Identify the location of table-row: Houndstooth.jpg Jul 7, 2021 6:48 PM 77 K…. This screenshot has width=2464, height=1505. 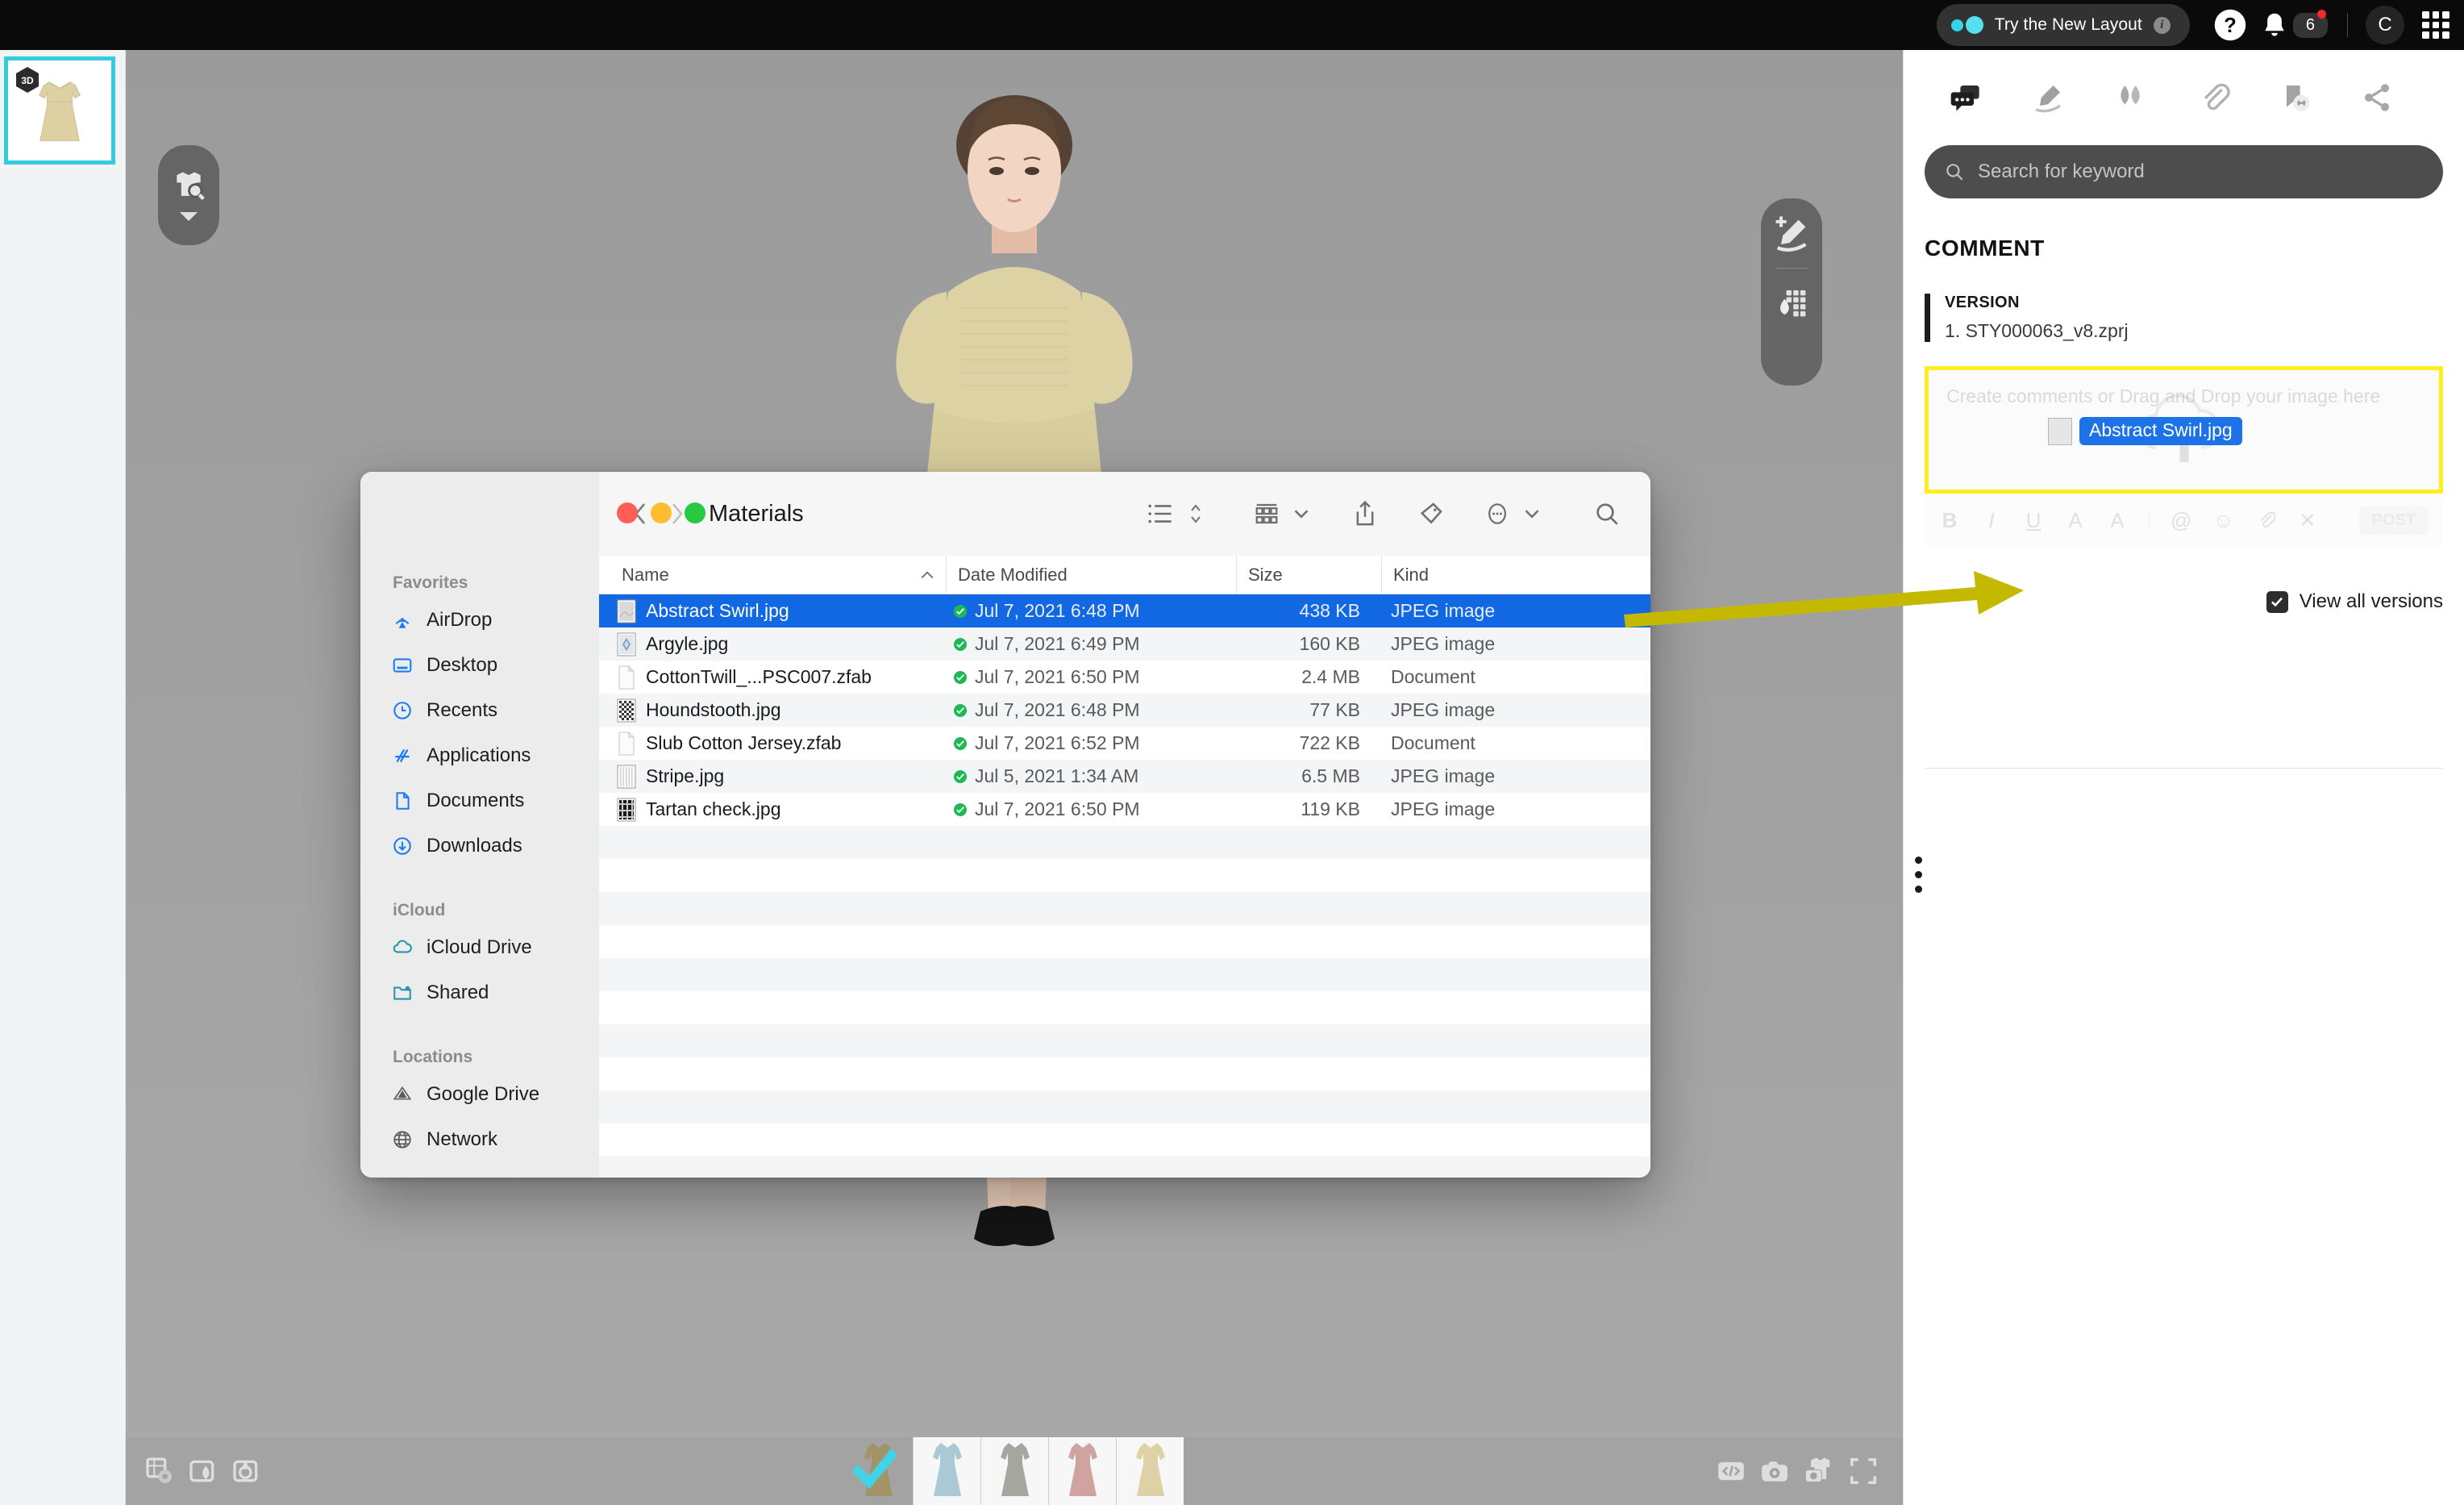
(1124, 710).